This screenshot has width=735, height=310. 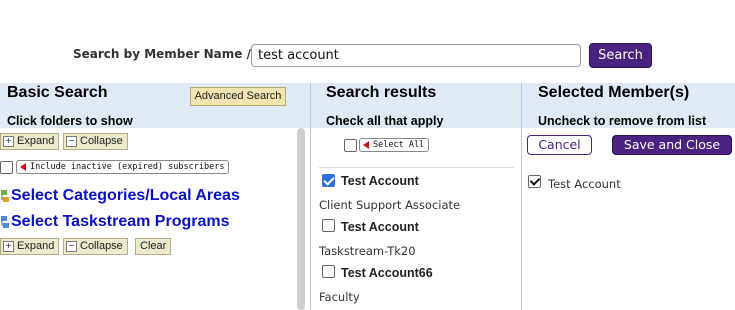 I want to click on basic-search-subtitle: Click folders to show, so click(x=70, y=121).